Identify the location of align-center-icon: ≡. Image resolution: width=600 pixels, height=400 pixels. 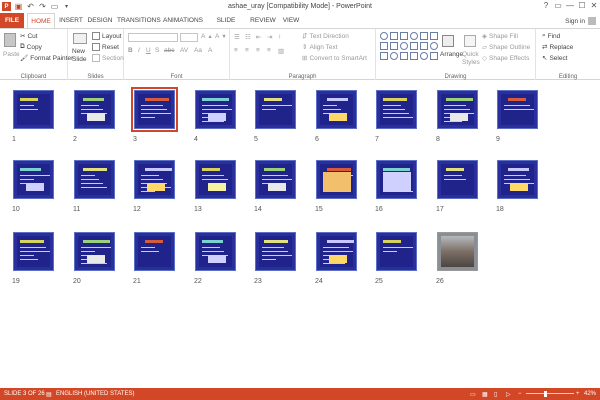
(247, 50).